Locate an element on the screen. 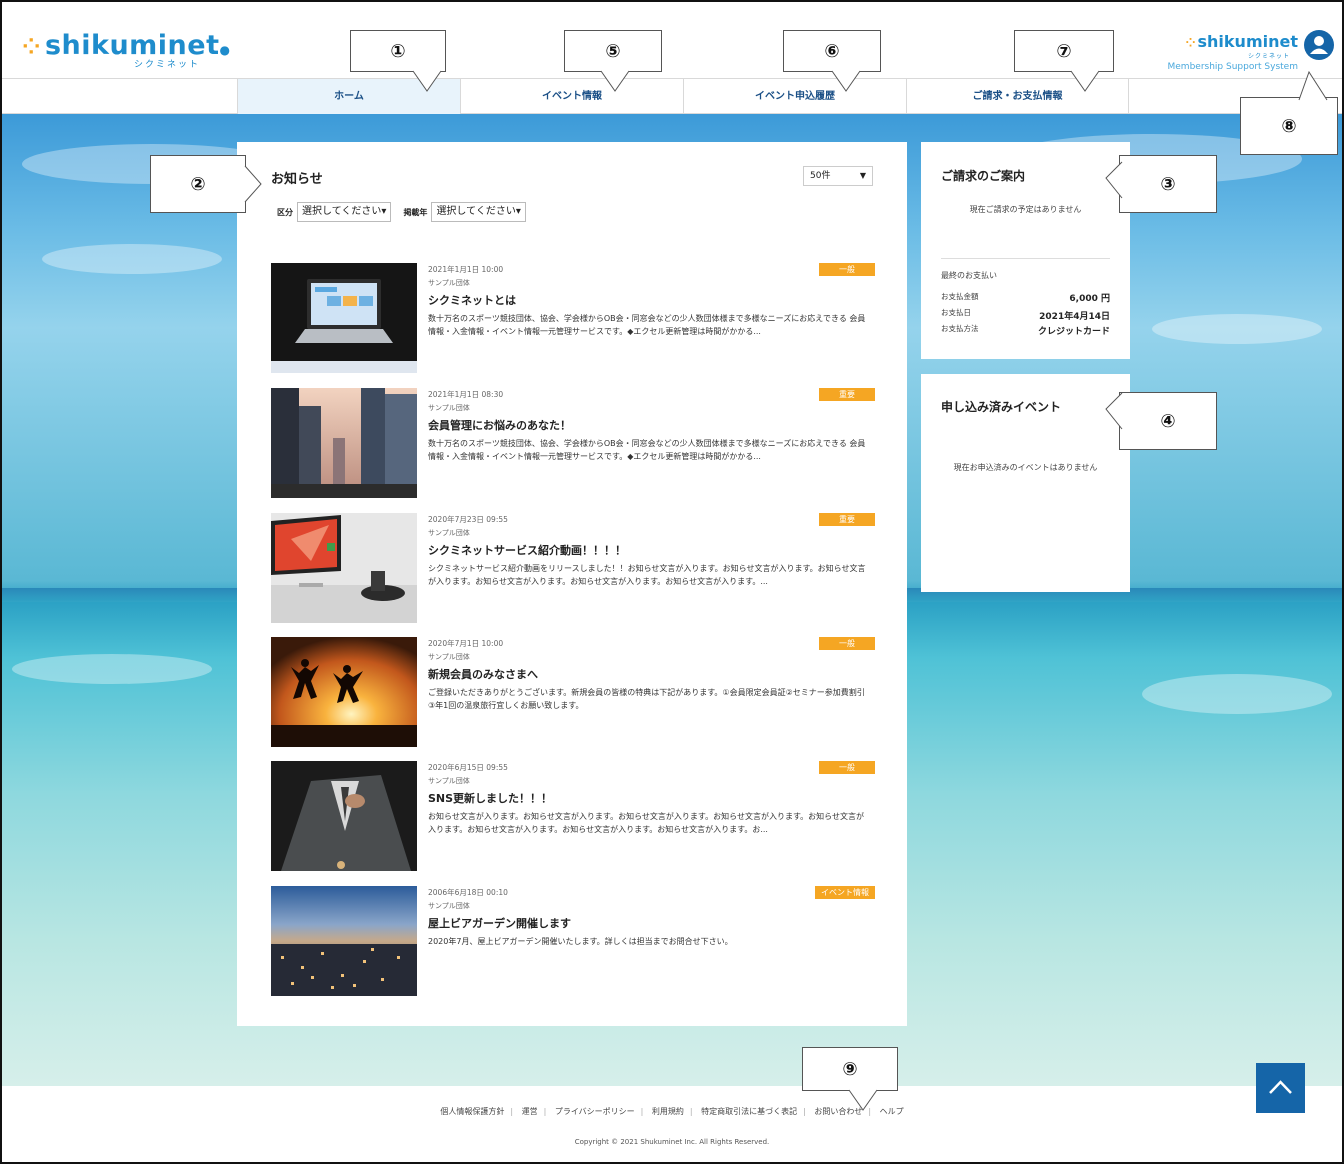 The width and height of the screenshot is (1344, 1164). footer-link-privacy-policy: 個人情報保護方針 is located at coordinates (472, 1111).